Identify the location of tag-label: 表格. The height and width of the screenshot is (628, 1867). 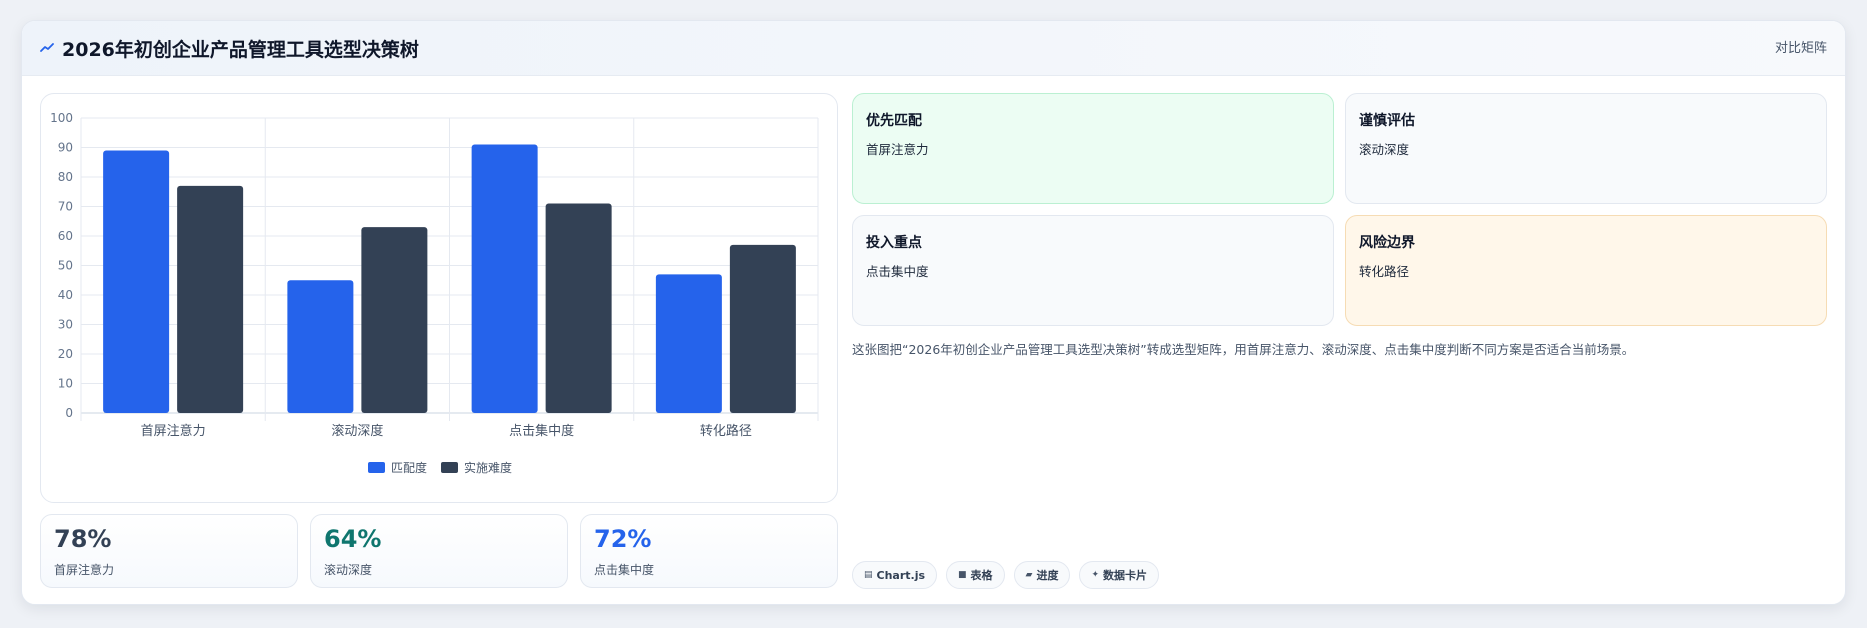
(981, 575).